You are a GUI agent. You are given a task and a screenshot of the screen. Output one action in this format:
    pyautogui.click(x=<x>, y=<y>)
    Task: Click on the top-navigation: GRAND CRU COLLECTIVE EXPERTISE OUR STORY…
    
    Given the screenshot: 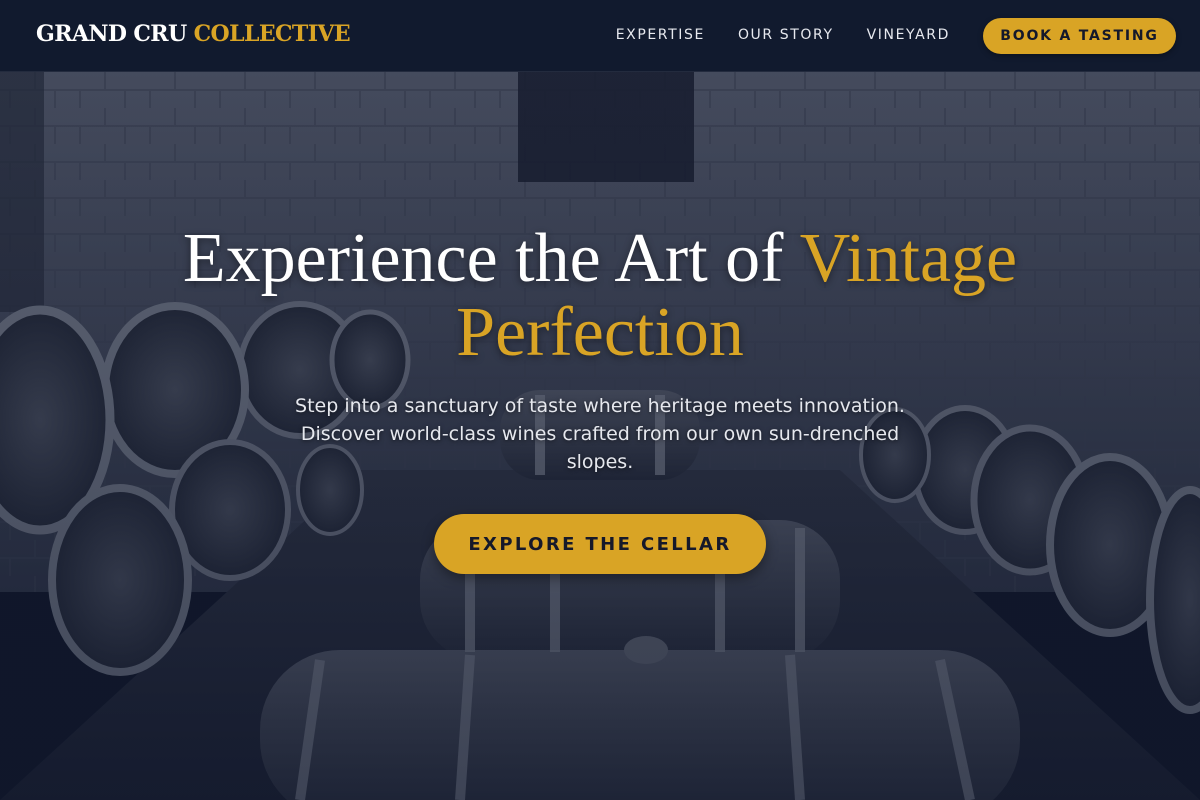 What is the action you would take?
    pyautogui.click(x=600, y=36)
    